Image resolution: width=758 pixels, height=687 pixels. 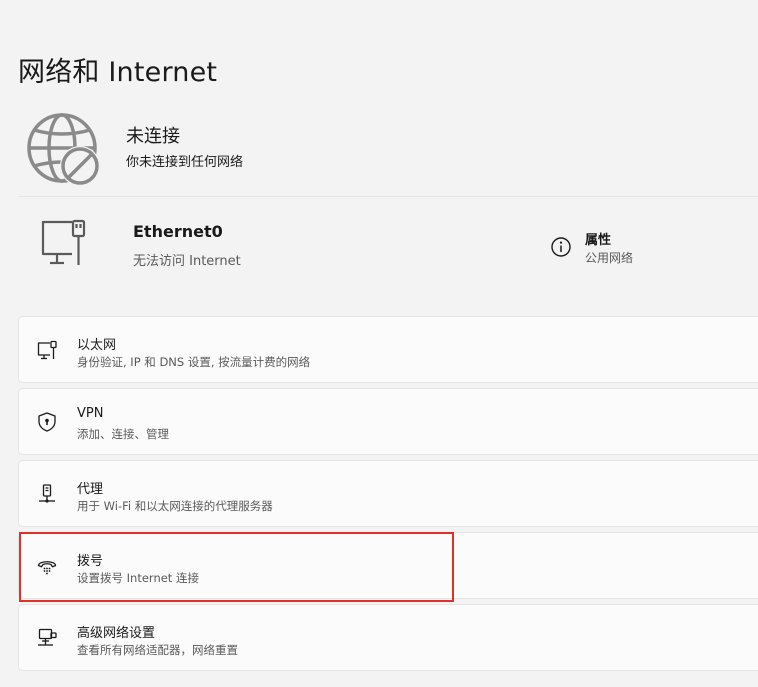 What do you see at coordinates (194, 362) in the screenshot?
I see `settings-item-description: 身份验证, IP 和 DNS 设置, 按流量计费的网络` at bounding box center [194, 362].